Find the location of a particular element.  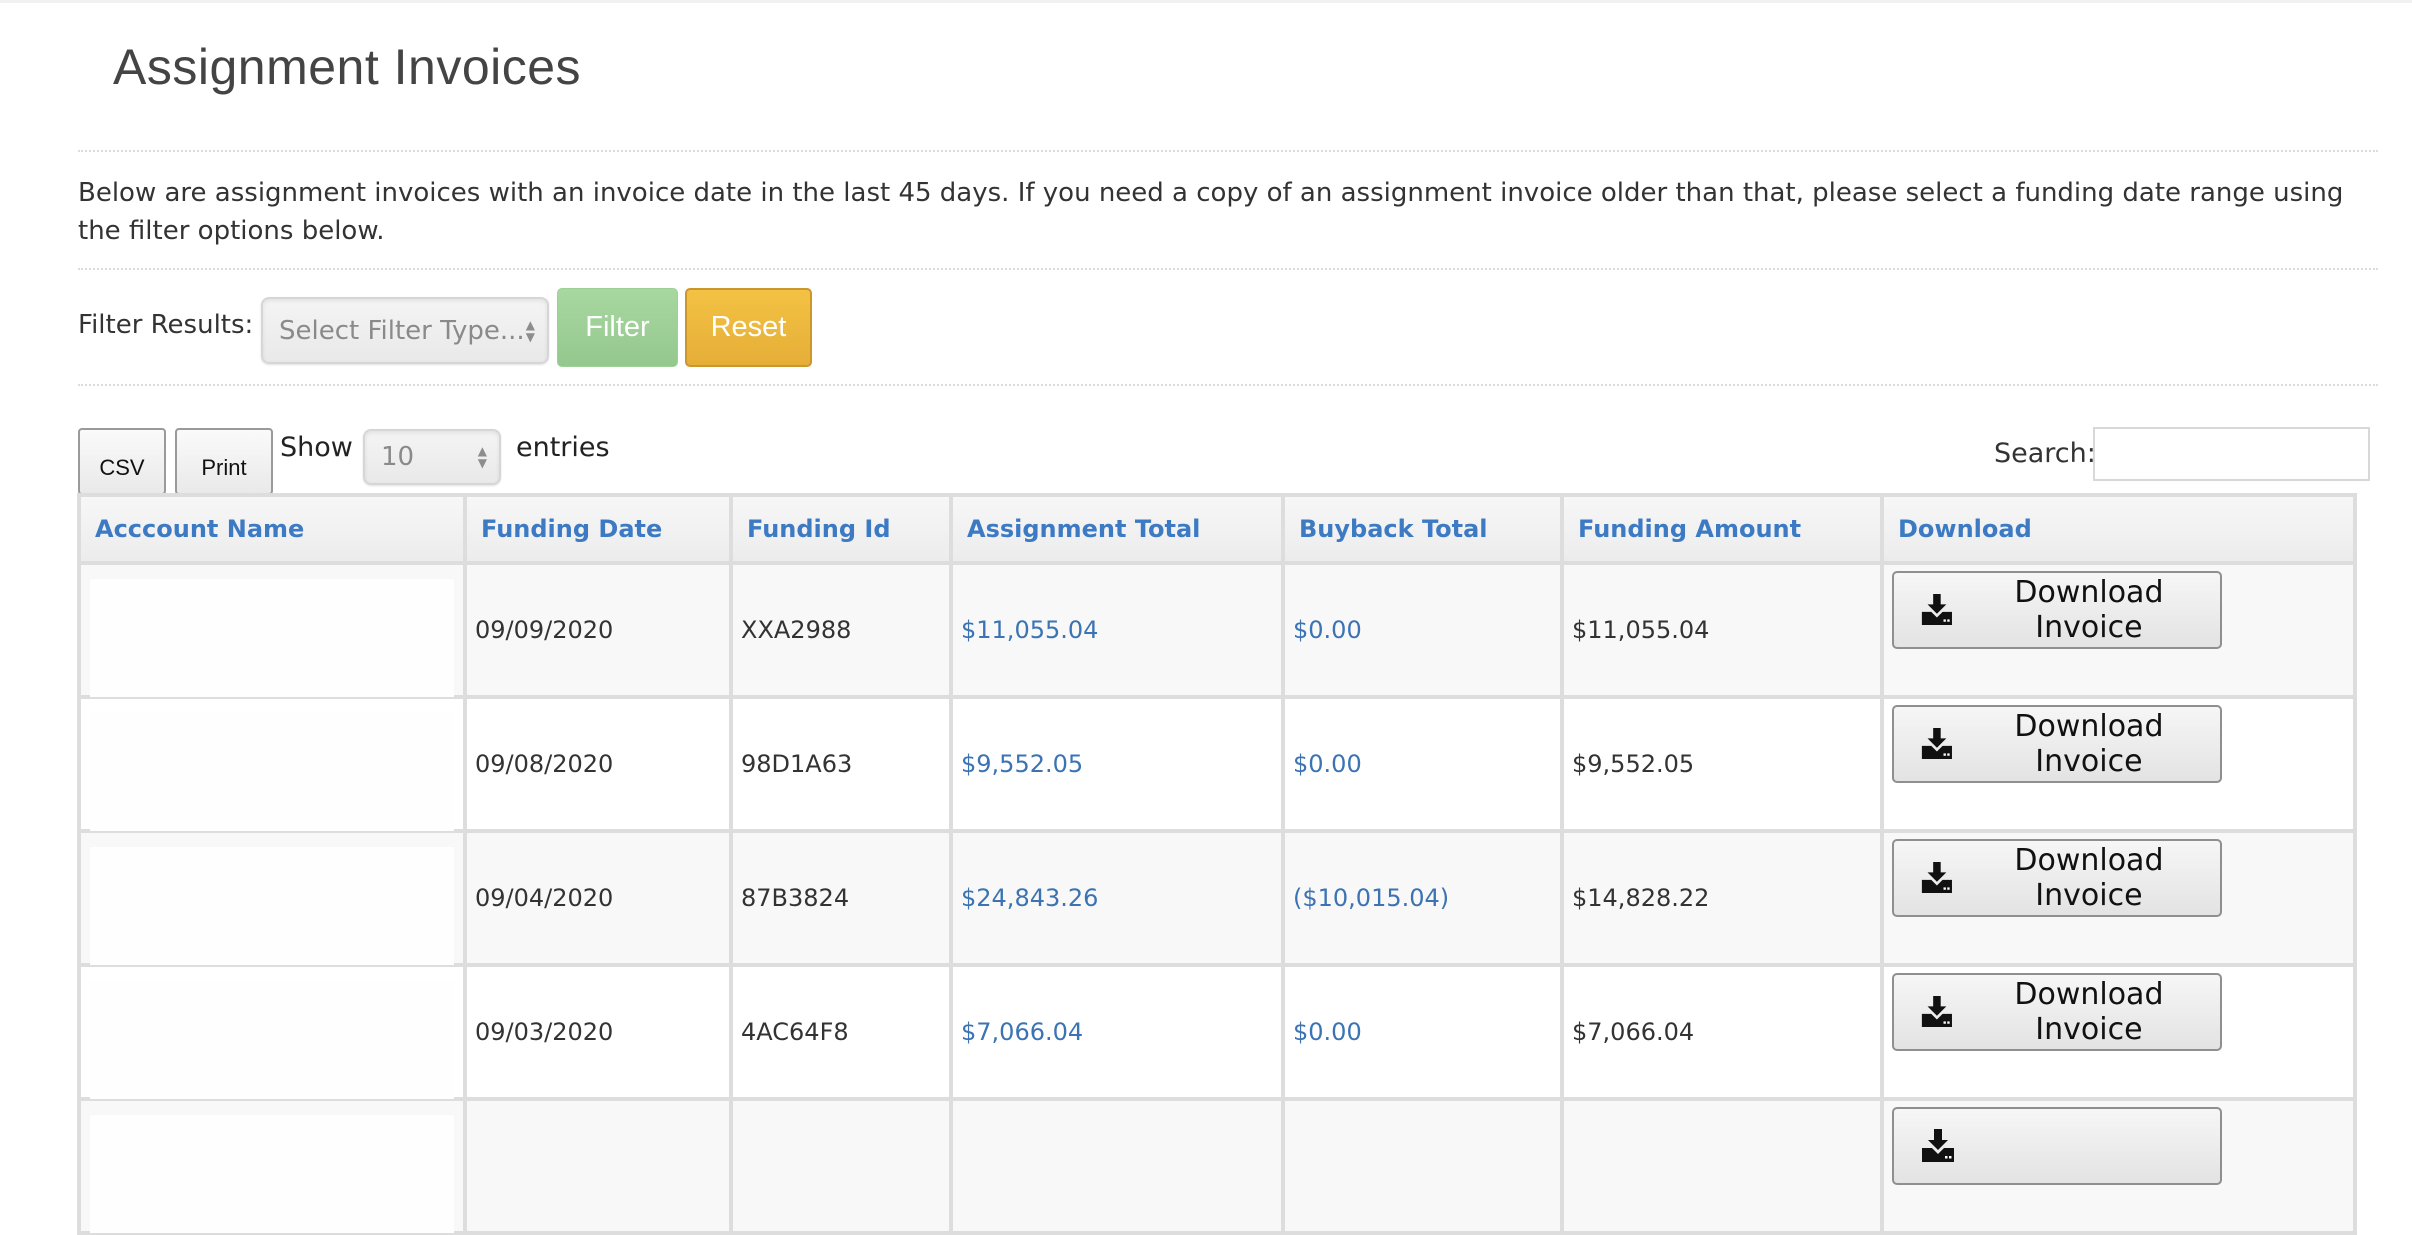

funding-id-cell: 4AC64F8 is located at coordinates (841, 1032).